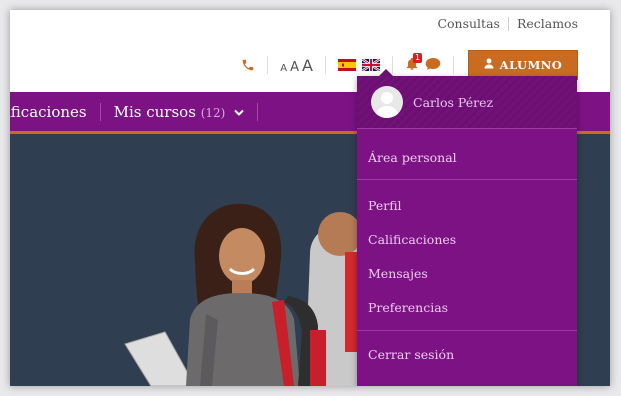  I want to click on nav-item-calificaciones: ificaciones, so click(48, 112).